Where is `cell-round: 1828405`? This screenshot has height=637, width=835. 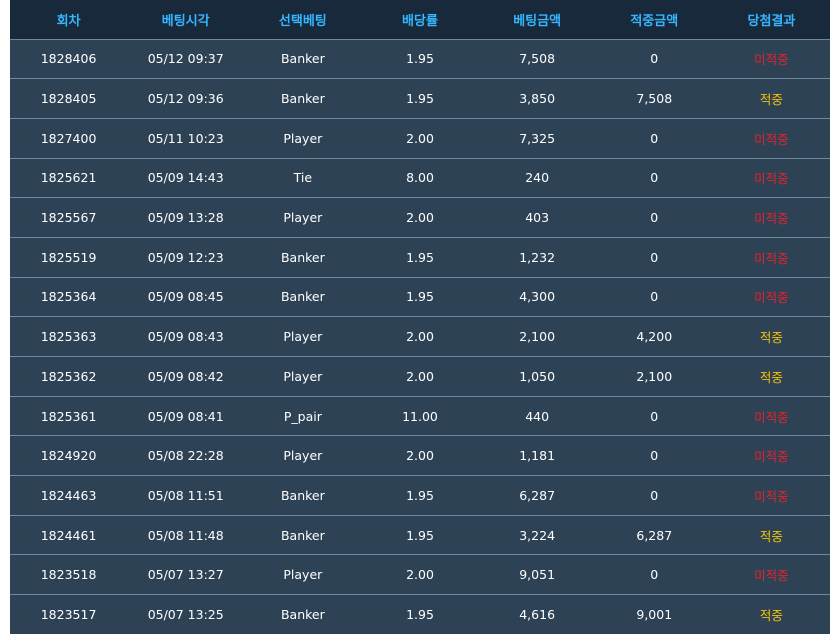 cell-round: 1828405 is located at coordinates (68, 99).